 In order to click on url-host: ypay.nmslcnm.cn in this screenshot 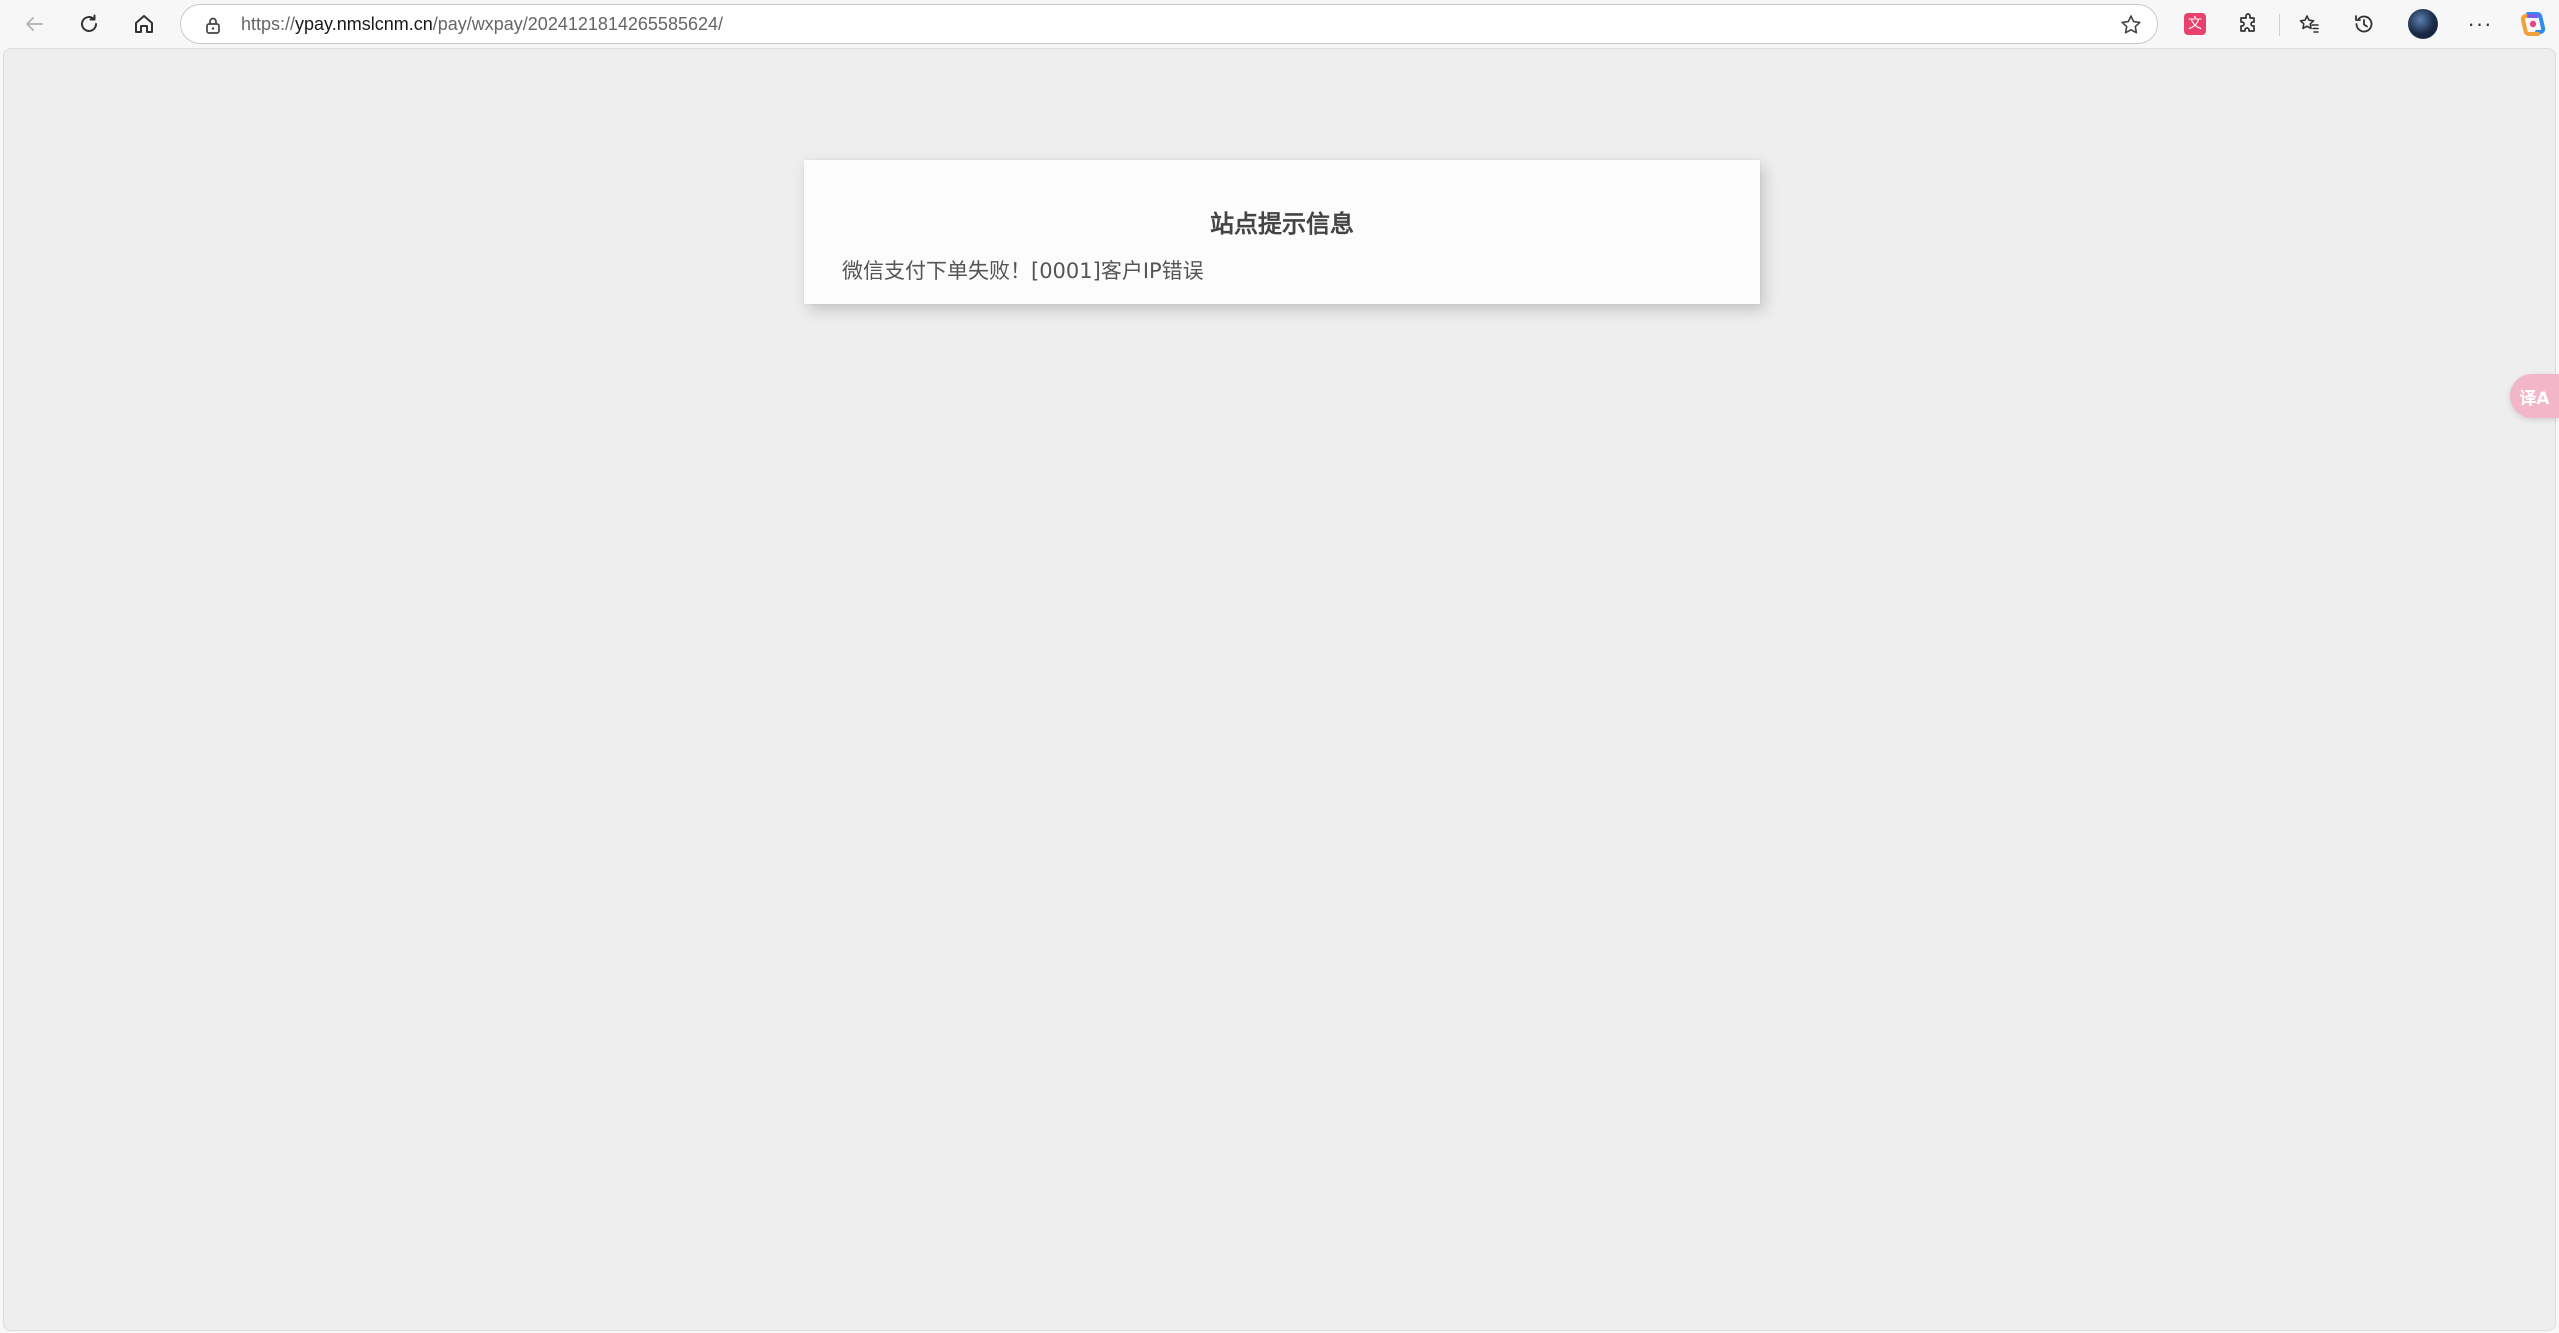, I will do `click(364, 24)`.